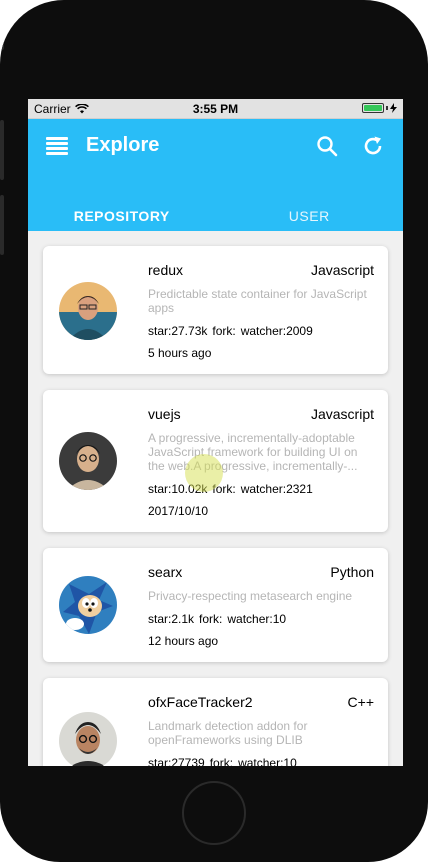 The image size is (428, 862). Describe the element at coordinates (57, 146) in the screenshot. I see `menu-icon` at that location.